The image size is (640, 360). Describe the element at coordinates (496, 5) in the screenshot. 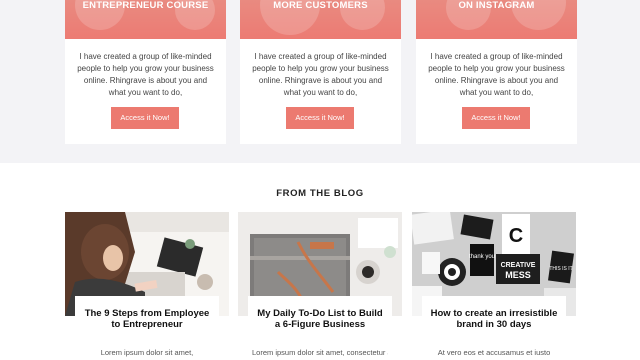

I see `offer-banner-title: ON INSTAGRAM` at that location.